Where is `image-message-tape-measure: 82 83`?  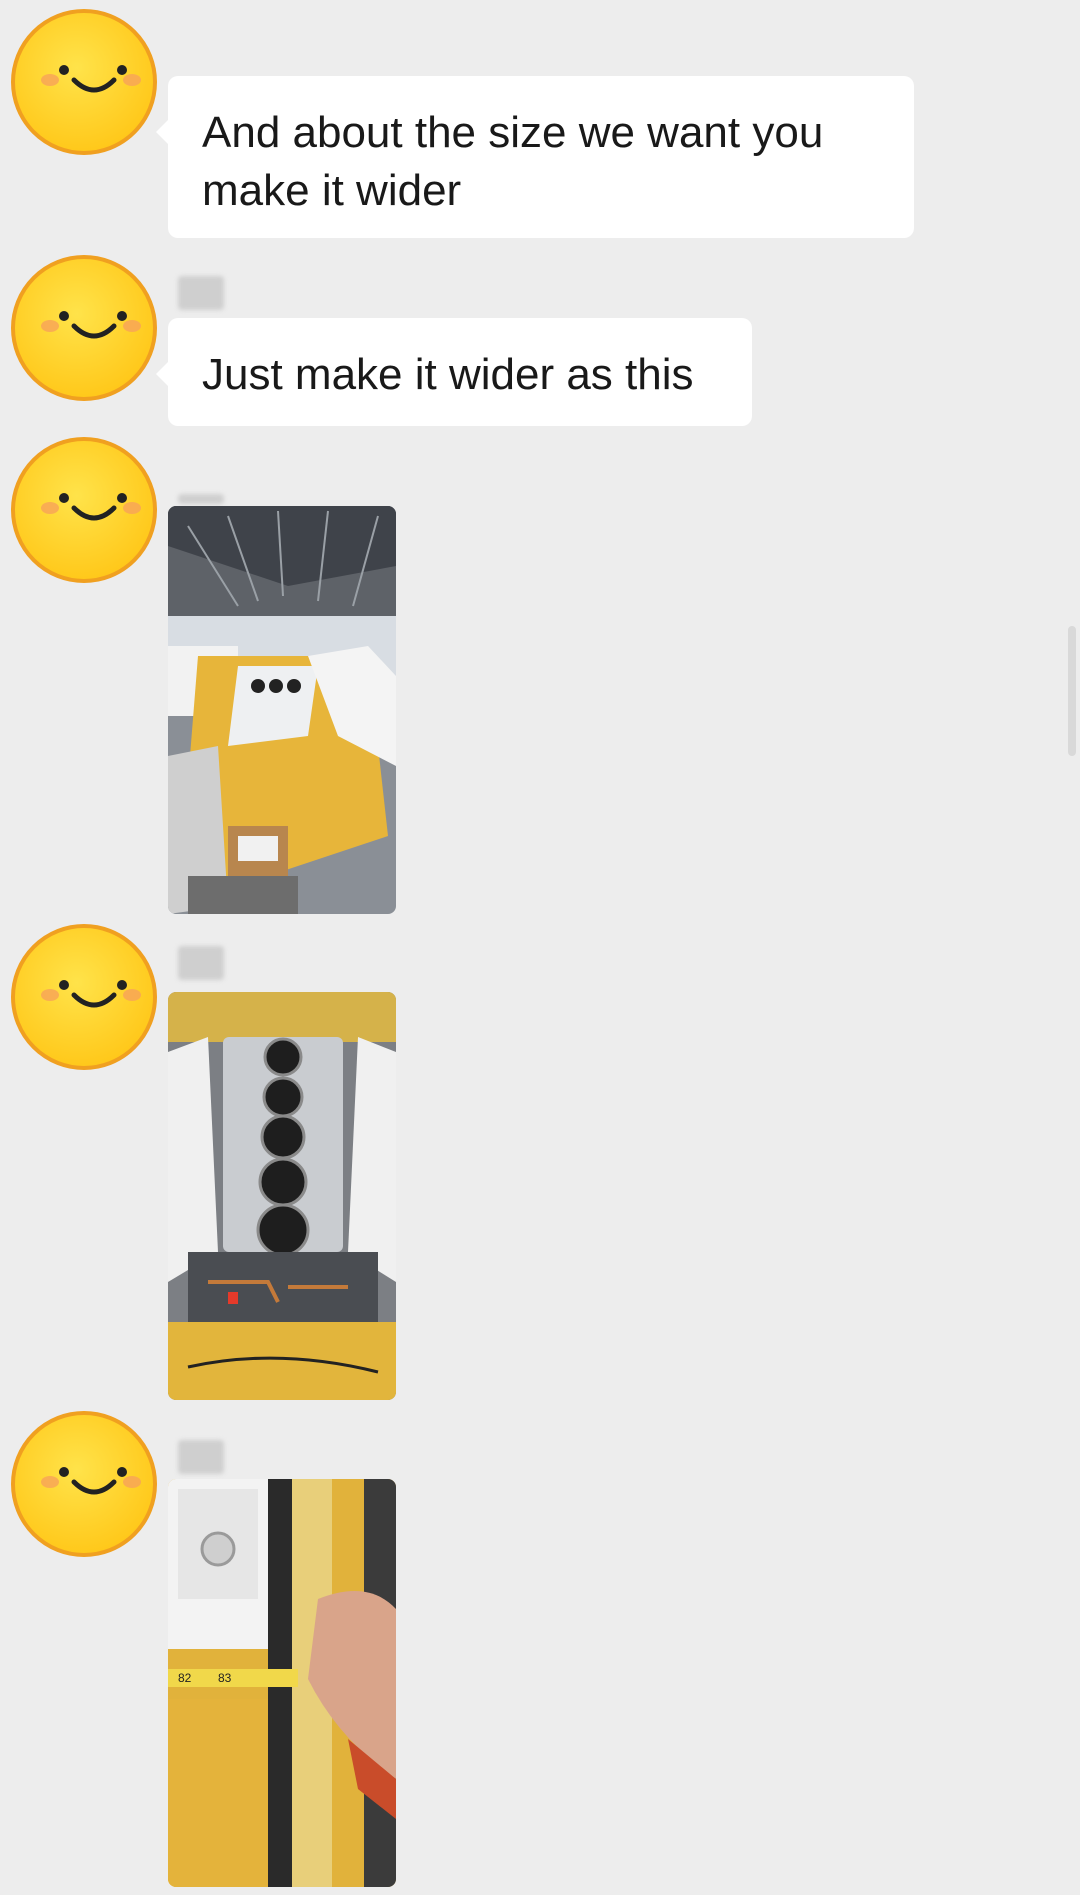 image-message-tape-measure: 82 83 is located at coordinates (282, 1683).